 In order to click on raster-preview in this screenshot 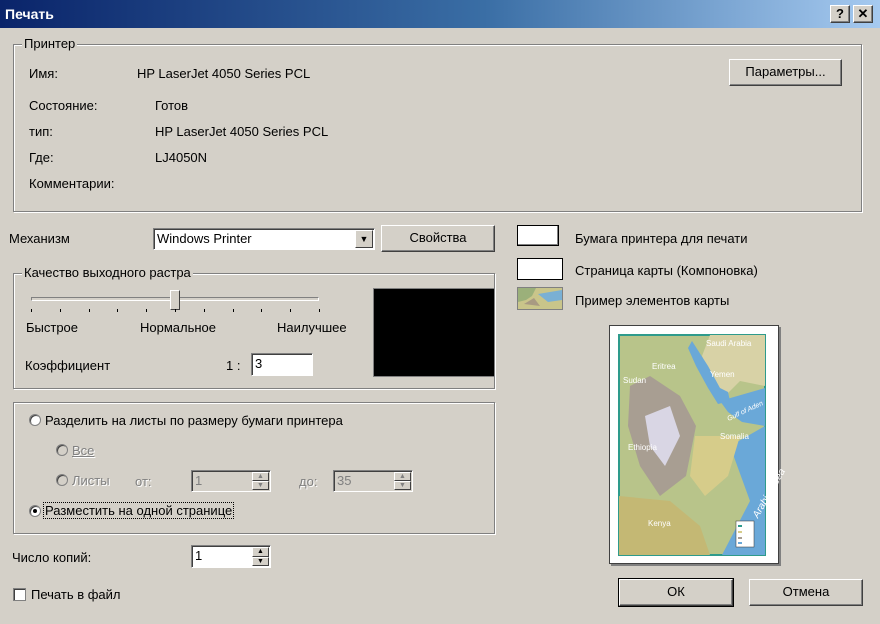, I will do `click(434, 332)`.